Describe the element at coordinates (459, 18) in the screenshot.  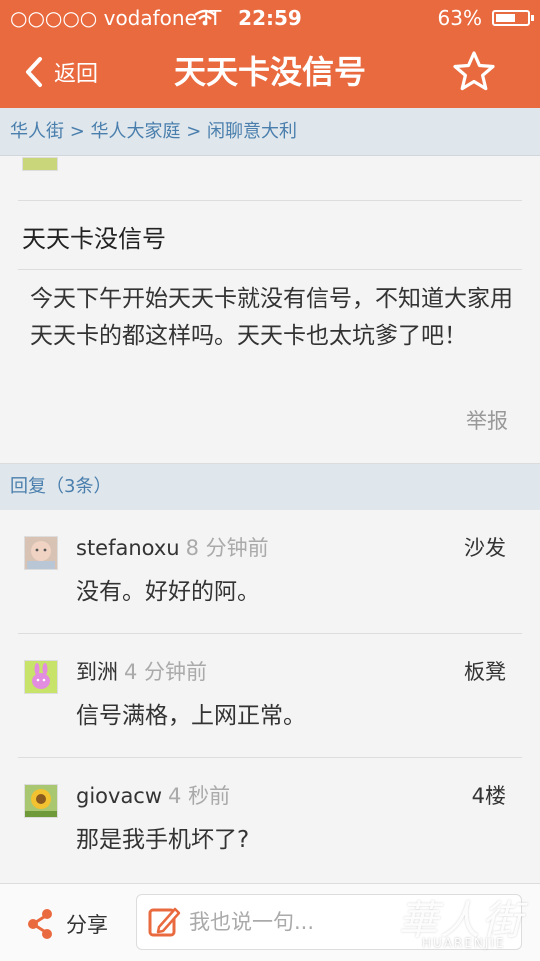
I see `battery-percent: 63%` at that location.